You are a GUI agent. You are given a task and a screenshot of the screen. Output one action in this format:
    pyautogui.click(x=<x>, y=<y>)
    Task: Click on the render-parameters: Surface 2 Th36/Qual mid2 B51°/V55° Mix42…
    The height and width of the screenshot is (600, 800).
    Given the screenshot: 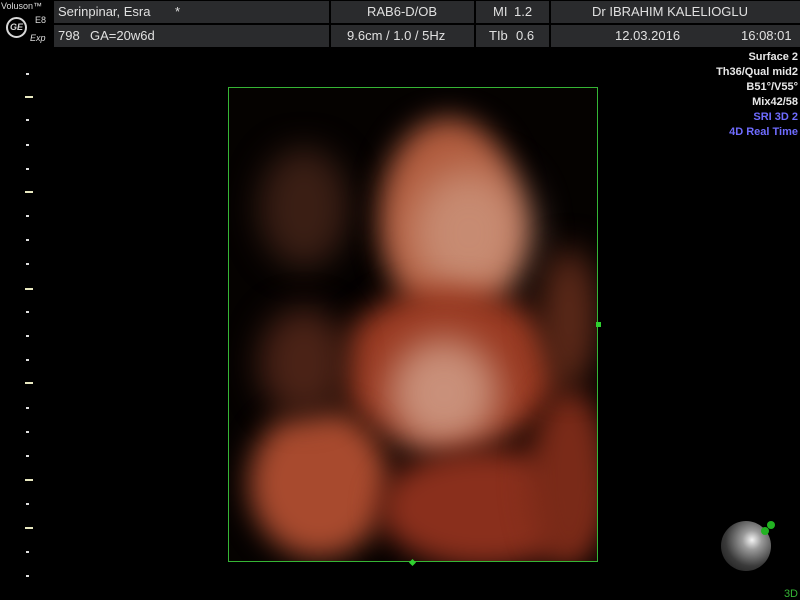 What is the action you would take?
    pyautogui.click(x=757, y=95)
    